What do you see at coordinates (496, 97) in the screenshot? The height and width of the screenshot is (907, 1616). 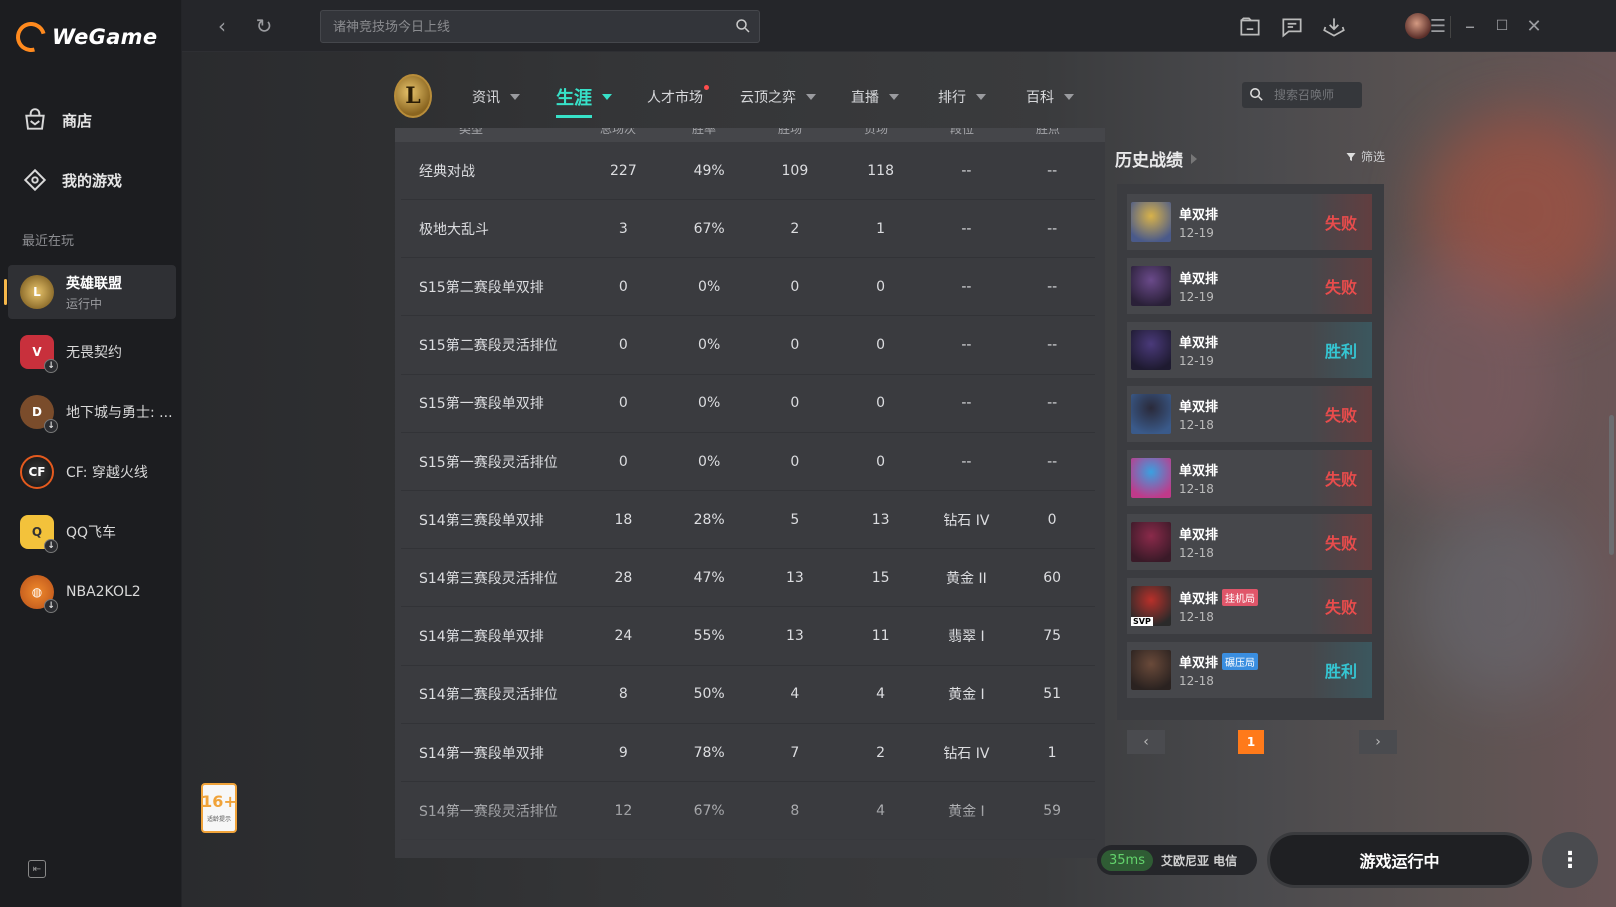 I see `tab-news: 资讯` at bounding box center [496, 97].